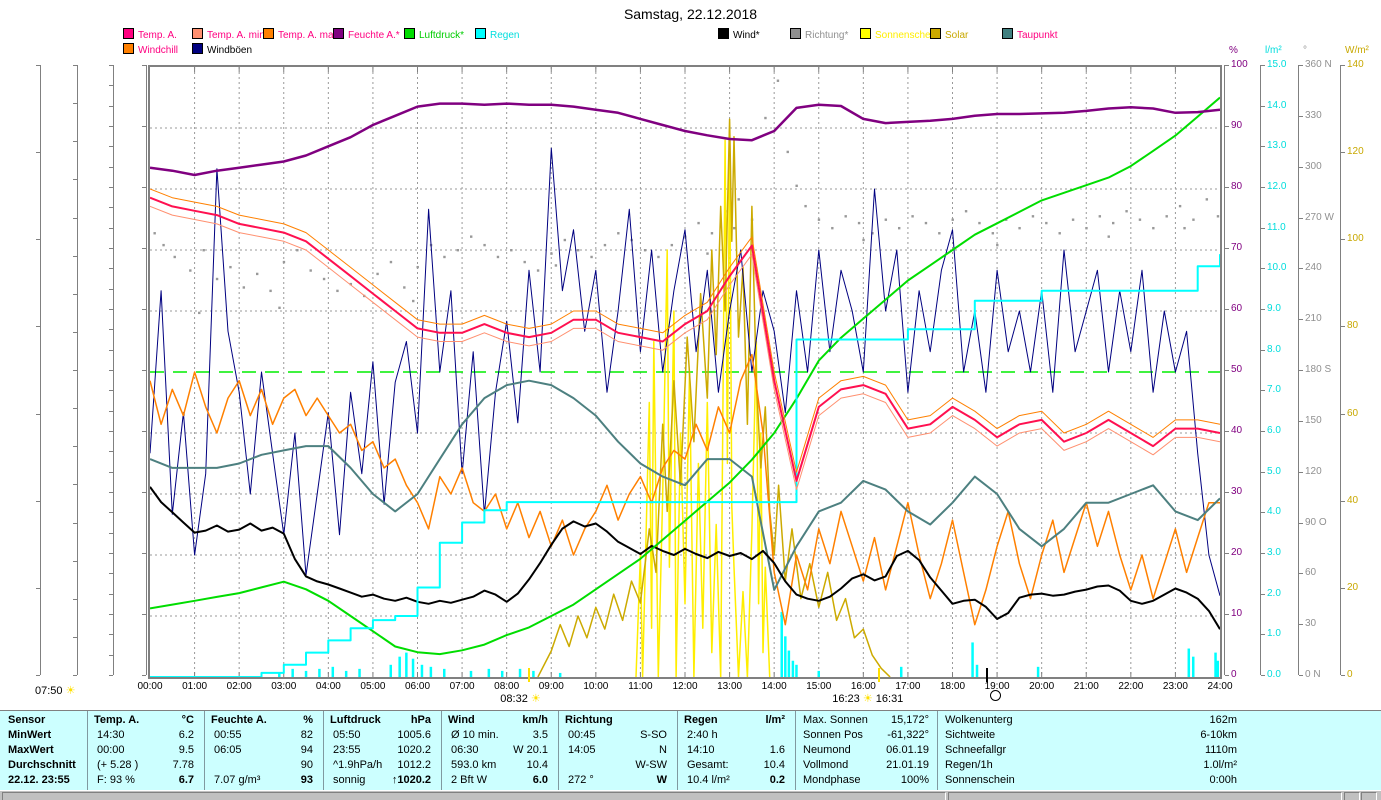 The image size is (1381, 800). I want to click on axis-tick-label-wm2: 20, so click(1353, 587).